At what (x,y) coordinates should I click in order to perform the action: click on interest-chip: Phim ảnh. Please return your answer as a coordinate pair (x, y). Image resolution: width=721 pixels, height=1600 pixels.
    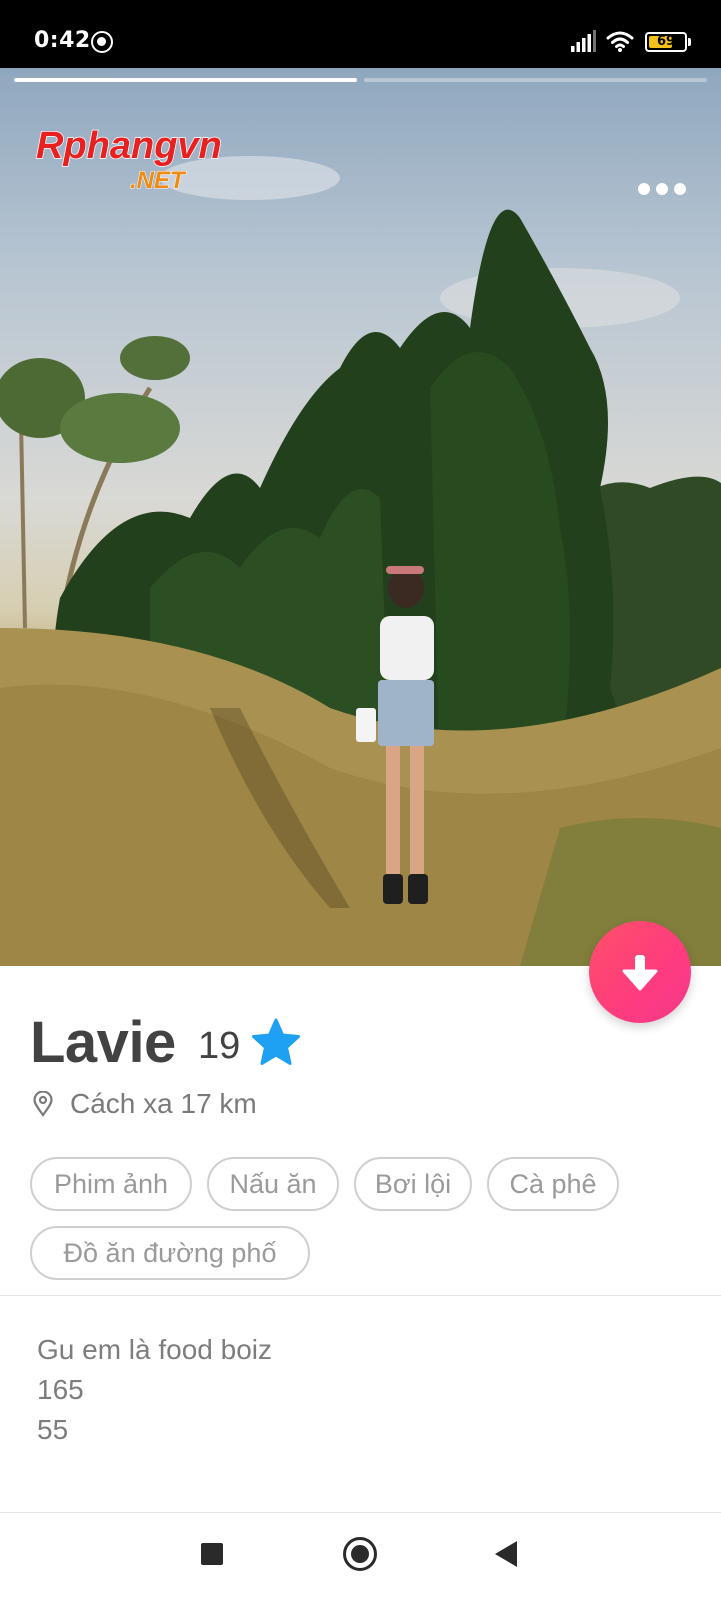
    Looking at the image, I should click on (111, 1184).